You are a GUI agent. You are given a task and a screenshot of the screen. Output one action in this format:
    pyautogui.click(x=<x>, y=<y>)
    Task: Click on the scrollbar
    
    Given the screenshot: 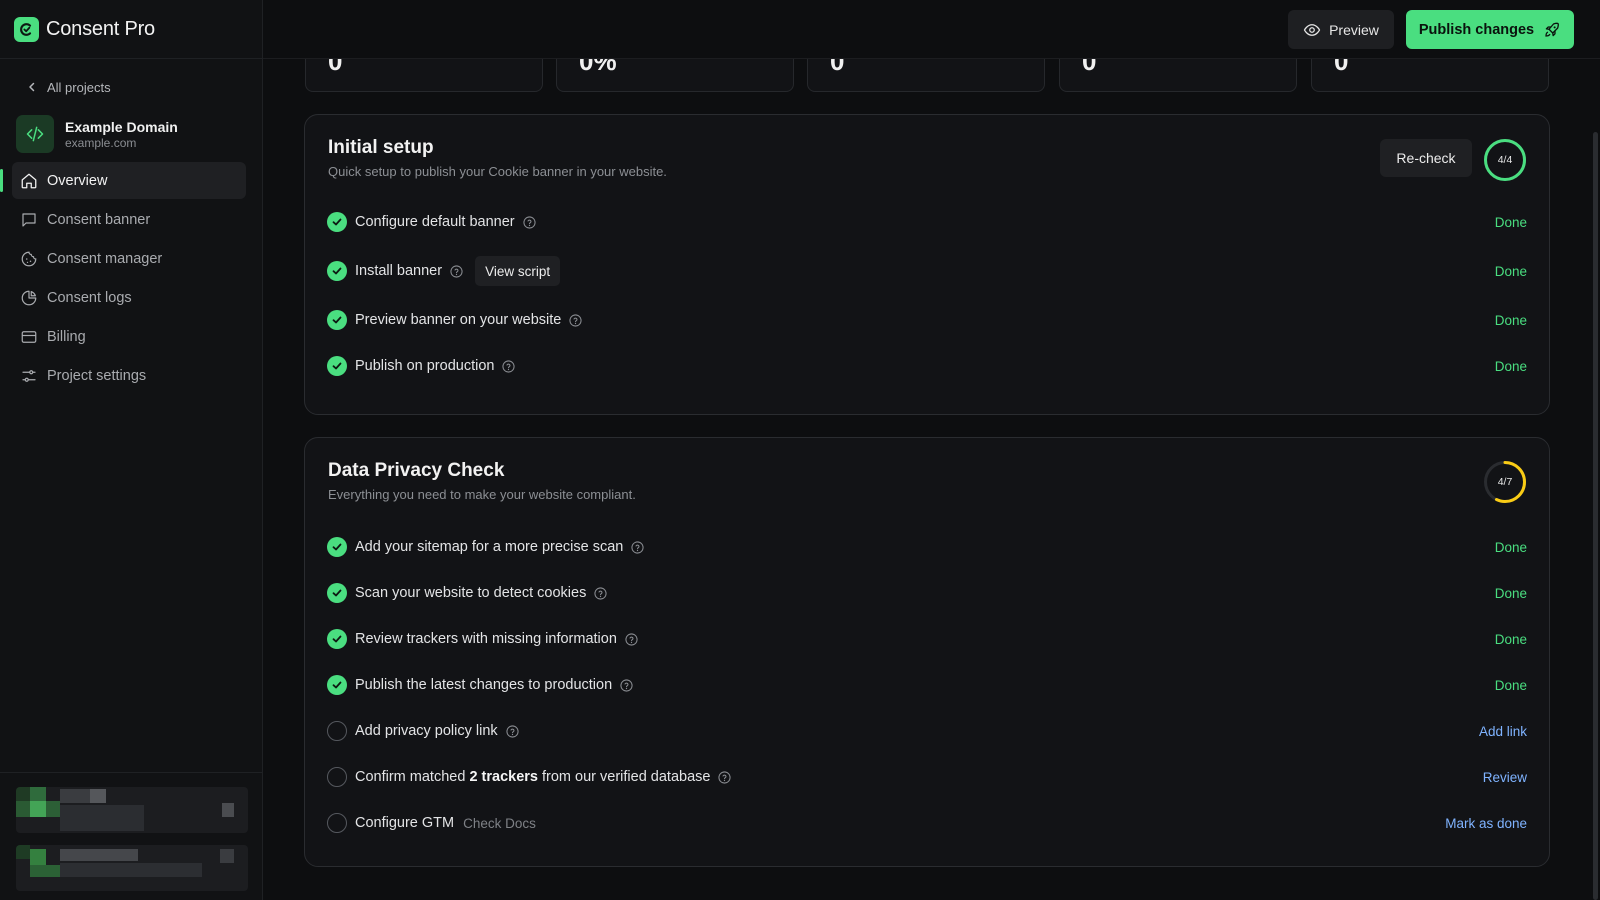 What is the action you would take?
    pyautogui.click(x=1595, y=516)
    